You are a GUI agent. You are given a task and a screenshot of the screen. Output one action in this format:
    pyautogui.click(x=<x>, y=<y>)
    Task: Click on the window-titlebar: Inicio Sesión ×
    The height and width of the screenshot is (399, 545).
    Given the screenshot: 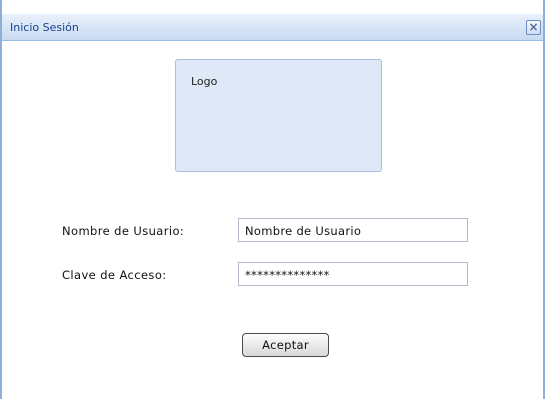 What is the action you would take?
    pyautogui.click(x=272, y=27)
    